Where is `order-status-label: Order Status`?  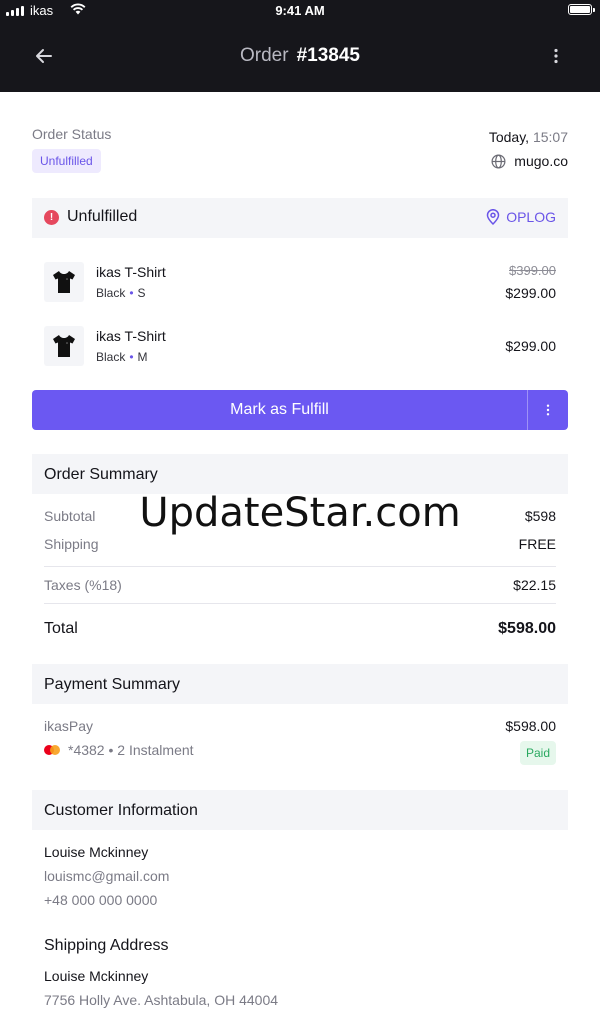
order-status-label: Order Status is located at coordinates (72, 134).